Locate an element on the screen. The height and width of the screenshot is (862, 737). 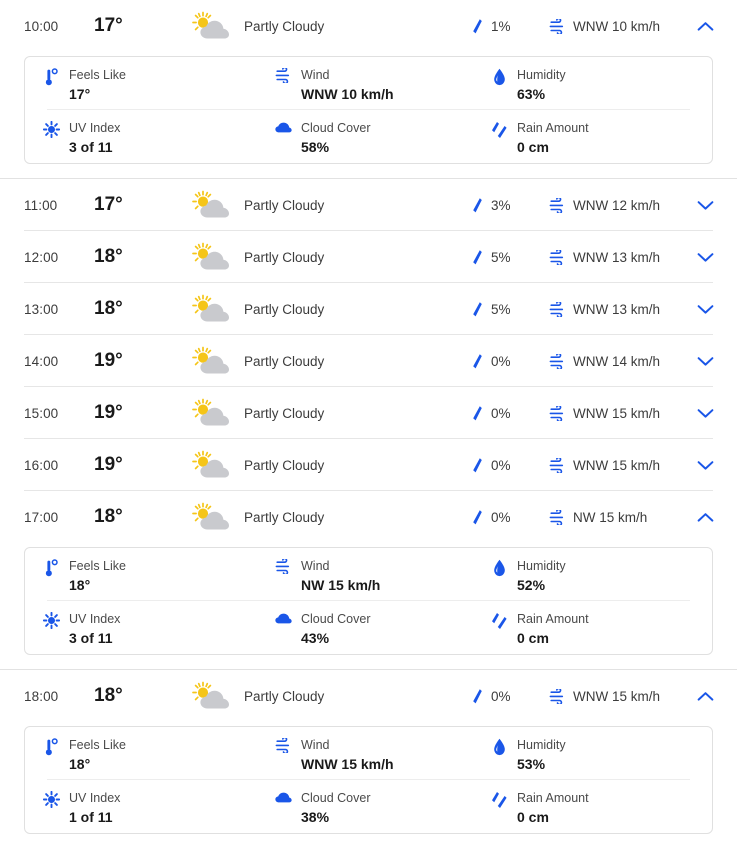
detail-text: Rain Amount 0 cm is located at coordinates (553, 138).